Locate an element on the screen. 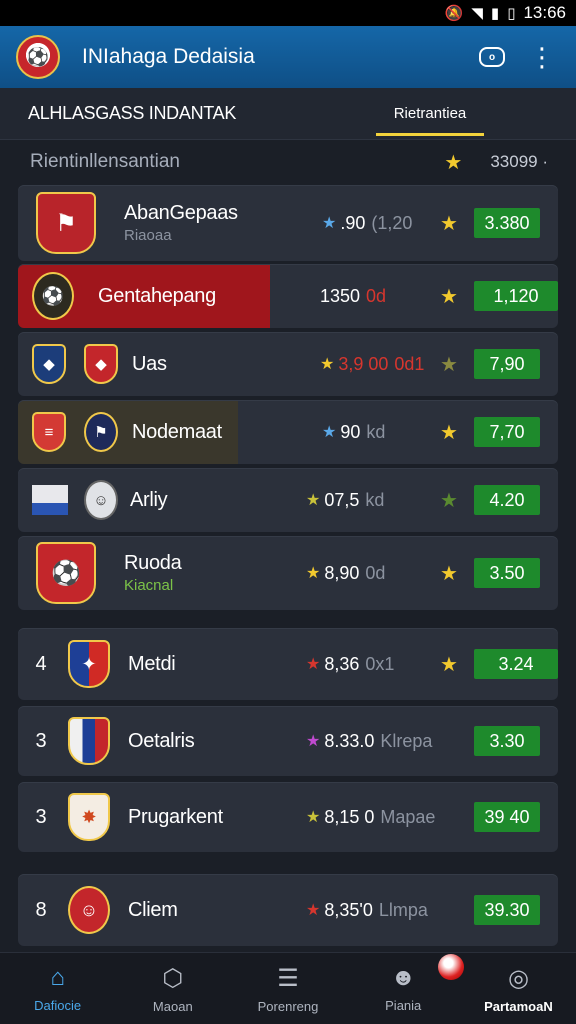  ball-icon: ◎ is located at coordinates (518, 978).